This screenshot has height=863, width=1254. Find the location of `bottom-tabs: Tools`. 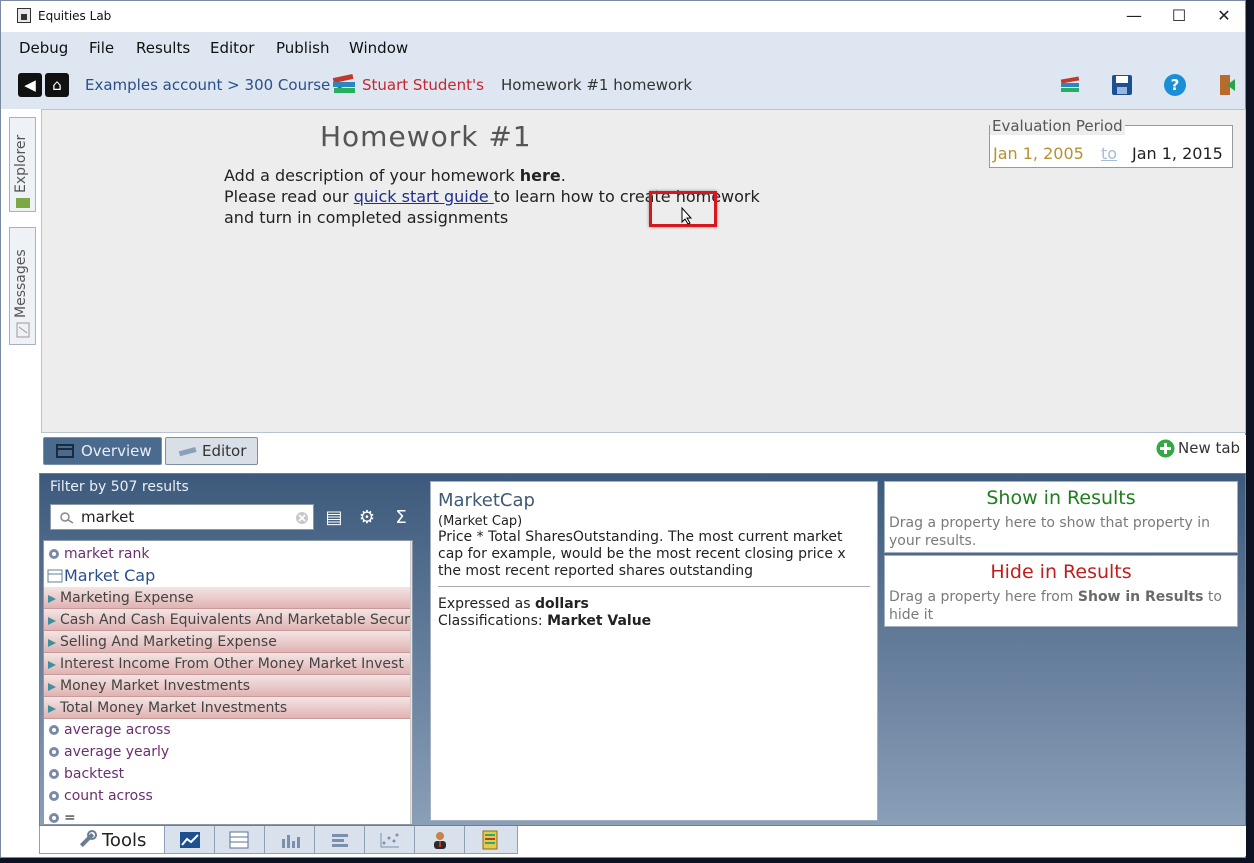

bottom-tabs: Tools is located at coordinates (642, 841).